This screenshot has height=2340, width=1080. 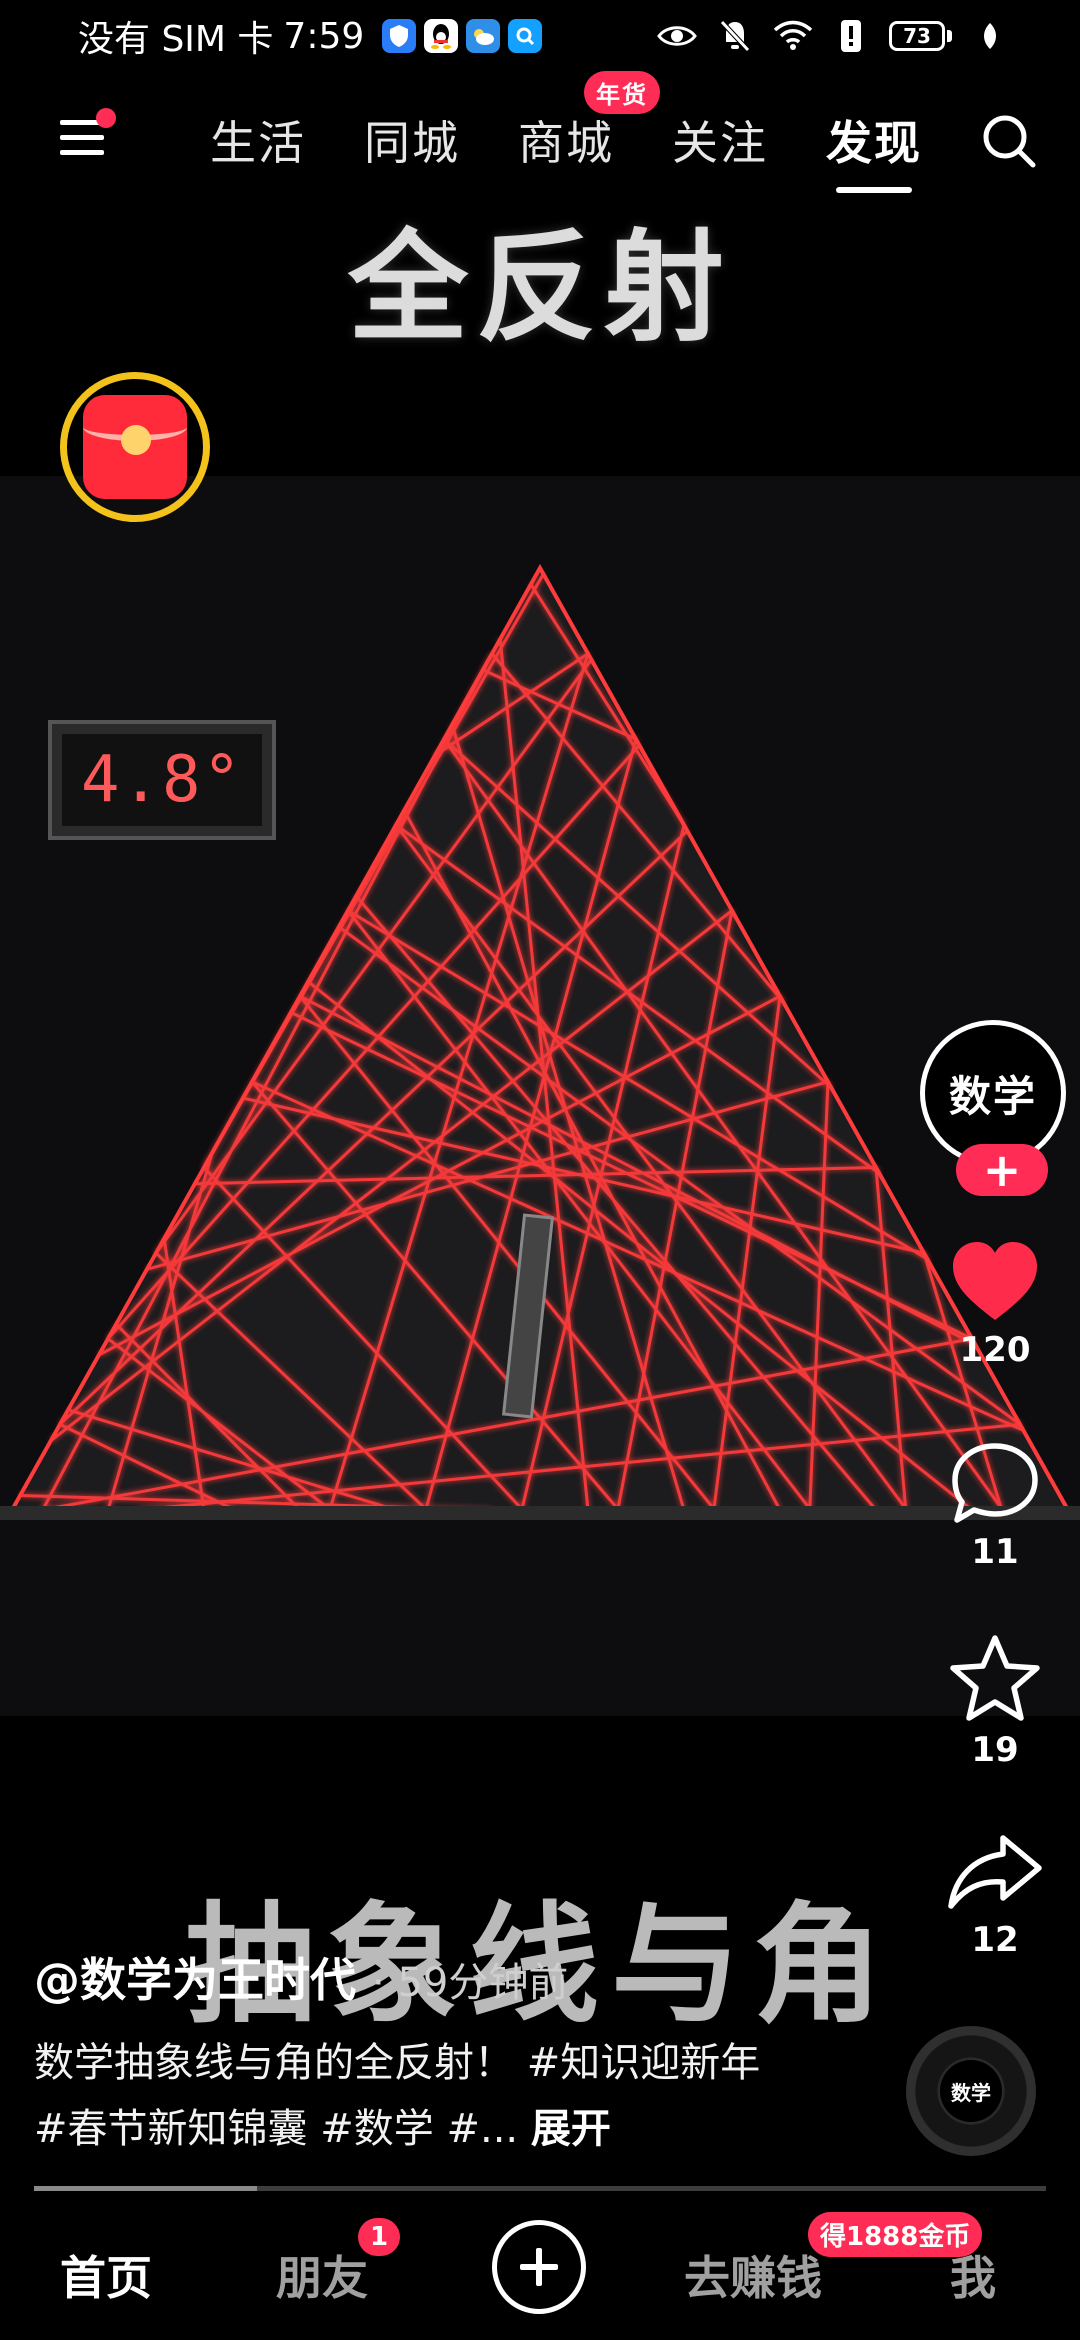 What do you see at coordinates (735, 36) in the screenshot?
I see `mute-bell-icon` at bounding box center [735, 36].